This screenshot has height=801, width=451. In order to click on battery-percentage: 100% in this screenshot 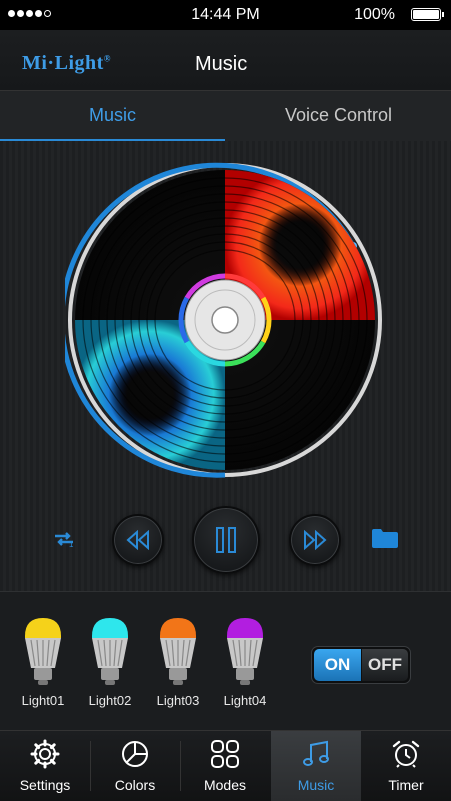, I will do `click(374, 14)`.